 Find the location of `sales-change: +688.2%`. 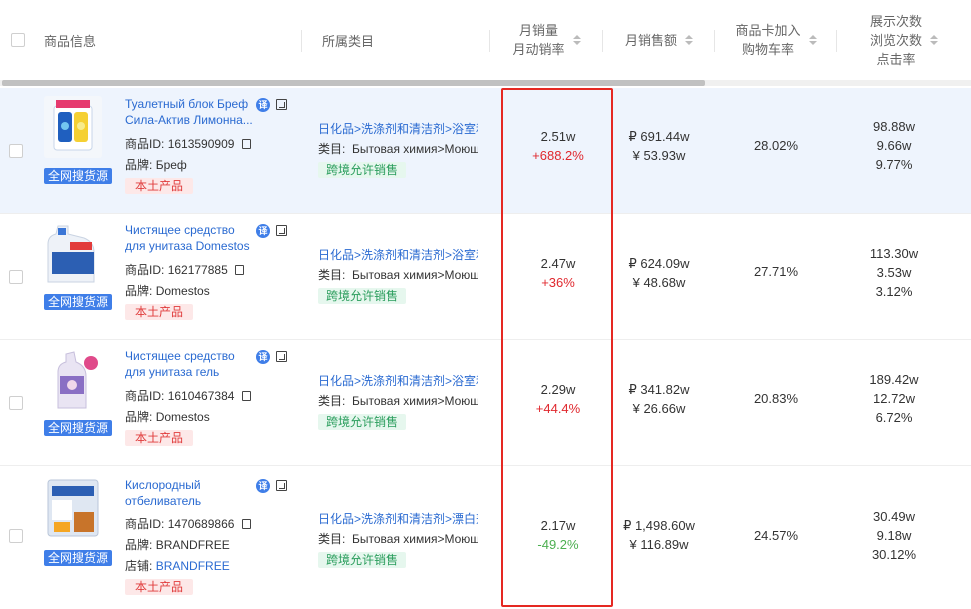

sales-change: +688.2% is located at coordinates (558, 155).